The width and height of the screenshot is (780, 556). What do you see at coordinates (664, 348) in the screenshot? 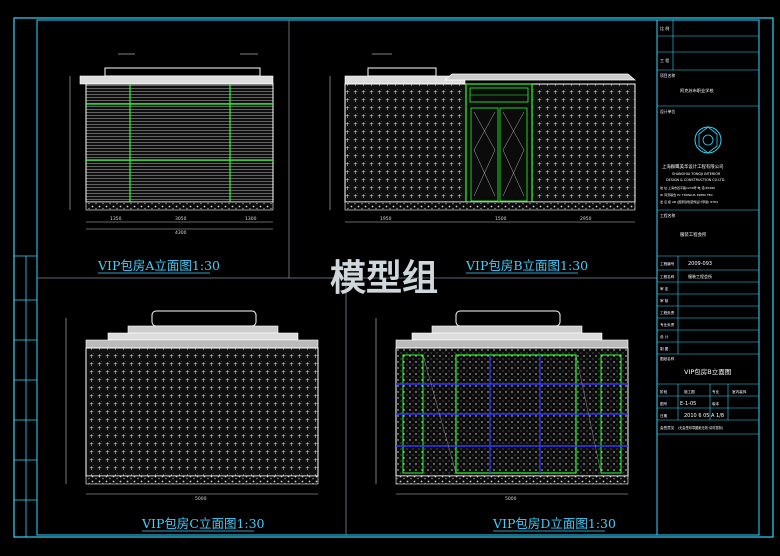
I see `tb-role-6: 制 图` at bounding box center [664, 348].